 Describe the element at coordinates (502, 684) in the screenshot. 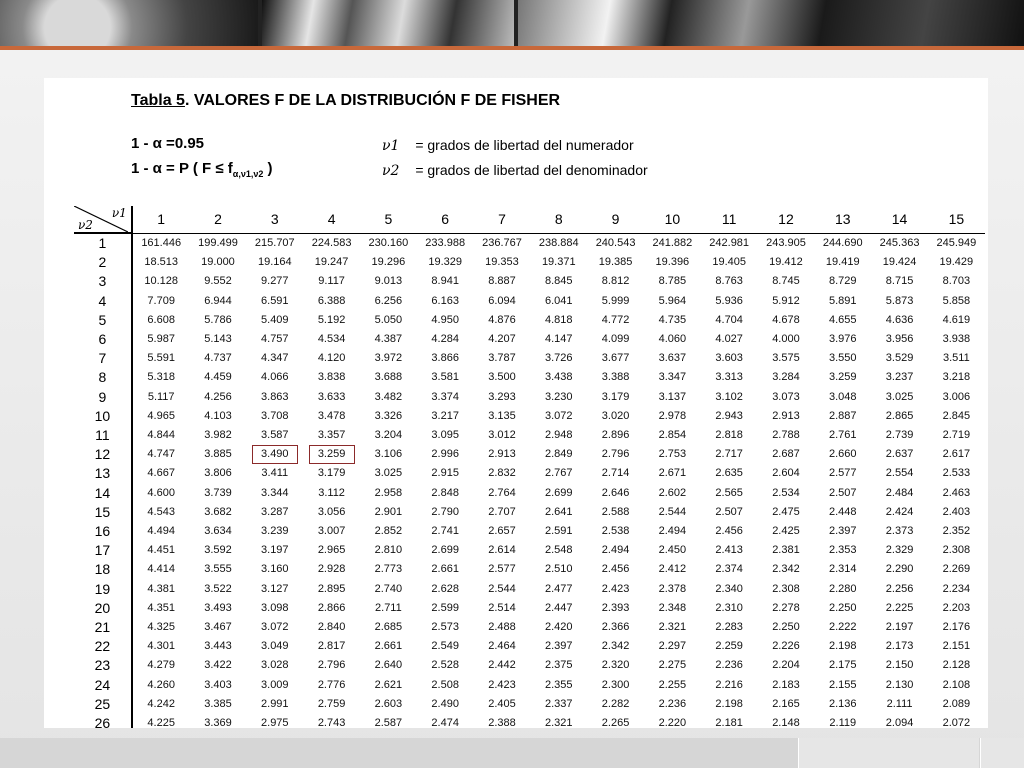

I see `table-cell: 2.423` at that location.